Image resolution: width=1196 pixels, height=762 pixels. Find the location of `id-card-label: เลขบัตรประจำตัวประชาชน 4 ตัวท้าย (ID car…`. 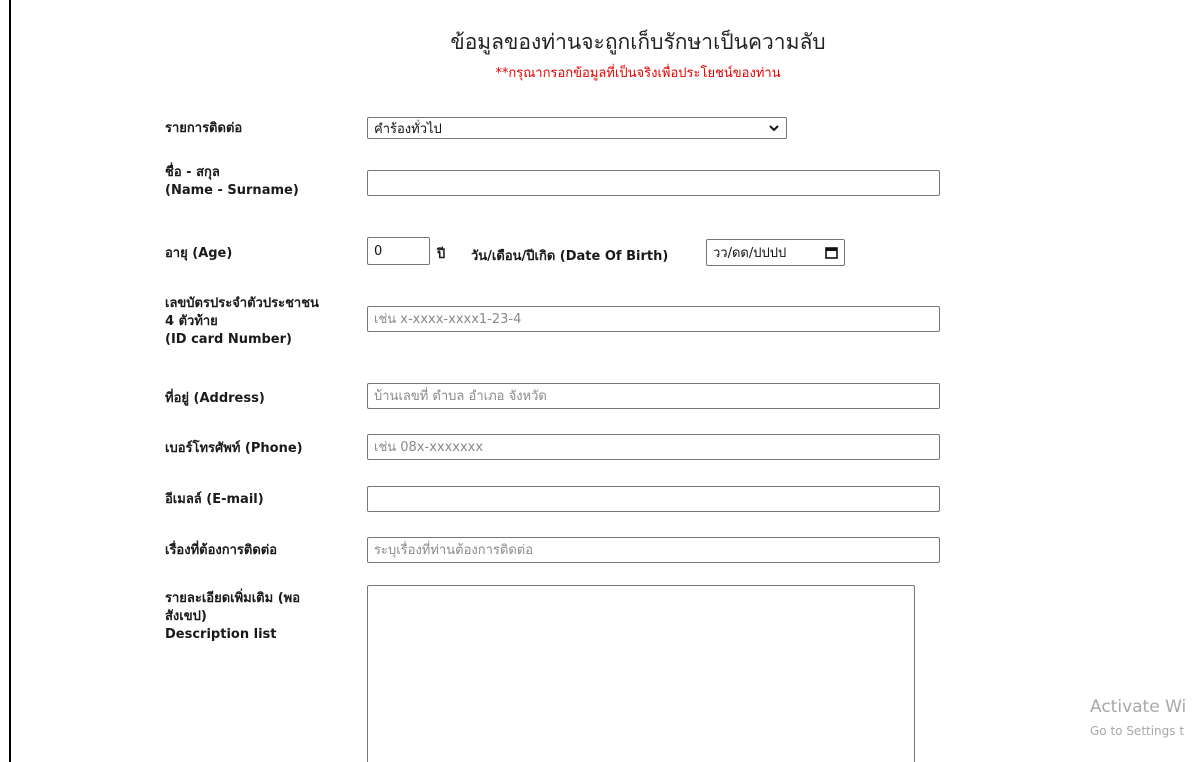

id-card-label: เลขบัตรประจำตัวประชาชน 4 ตัวท้าย (ID car… is located at coordinates (265, 322).